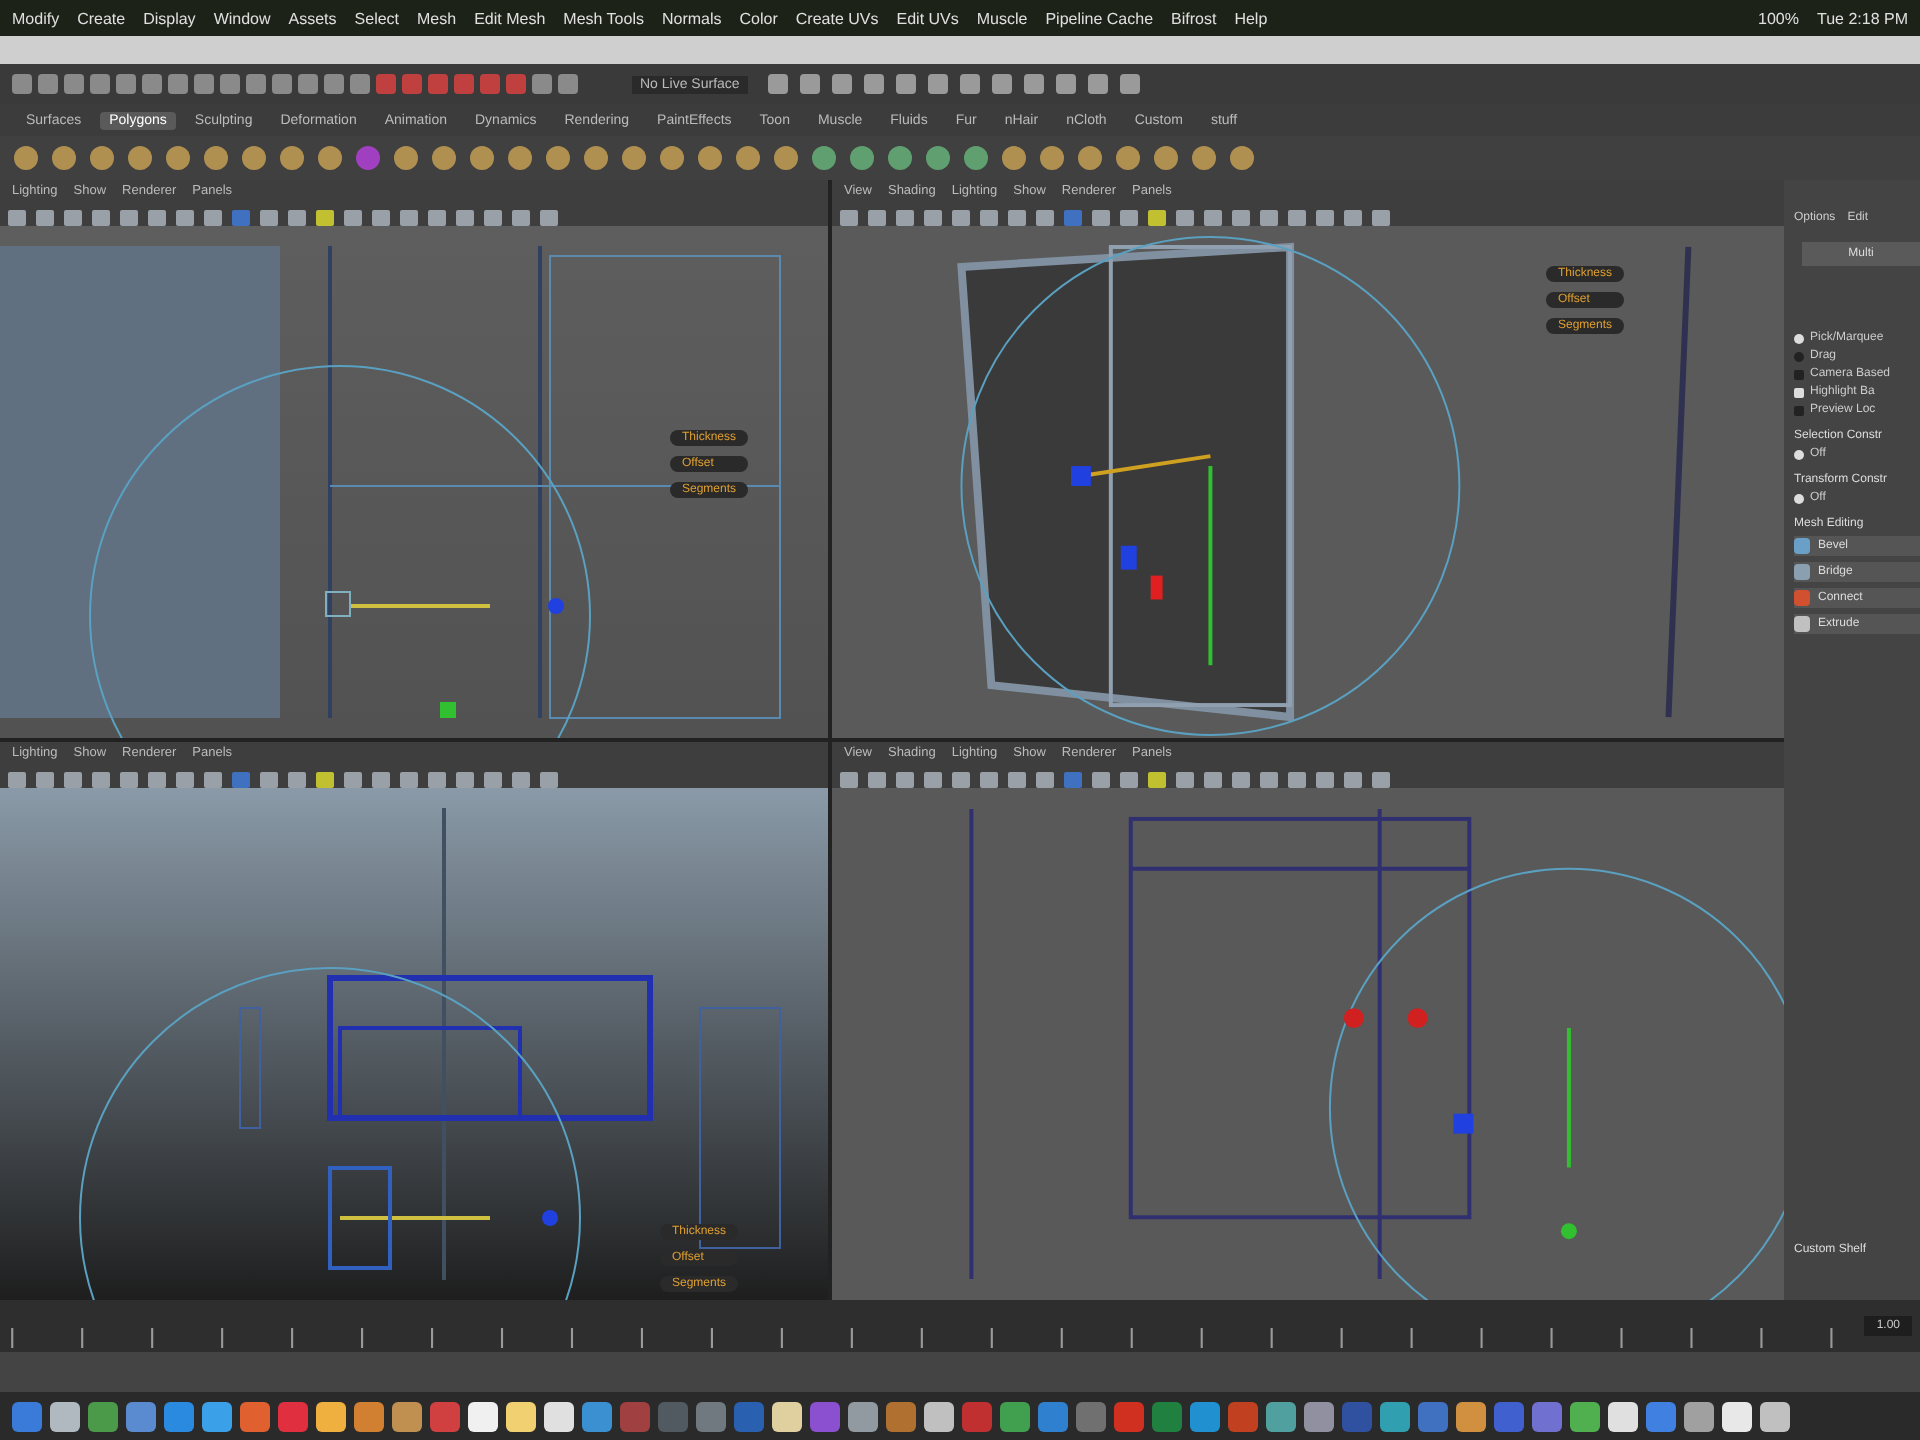 The image size is (1920, 1440). I want to click on menu-item: Edit UVs, so click(927, 18).